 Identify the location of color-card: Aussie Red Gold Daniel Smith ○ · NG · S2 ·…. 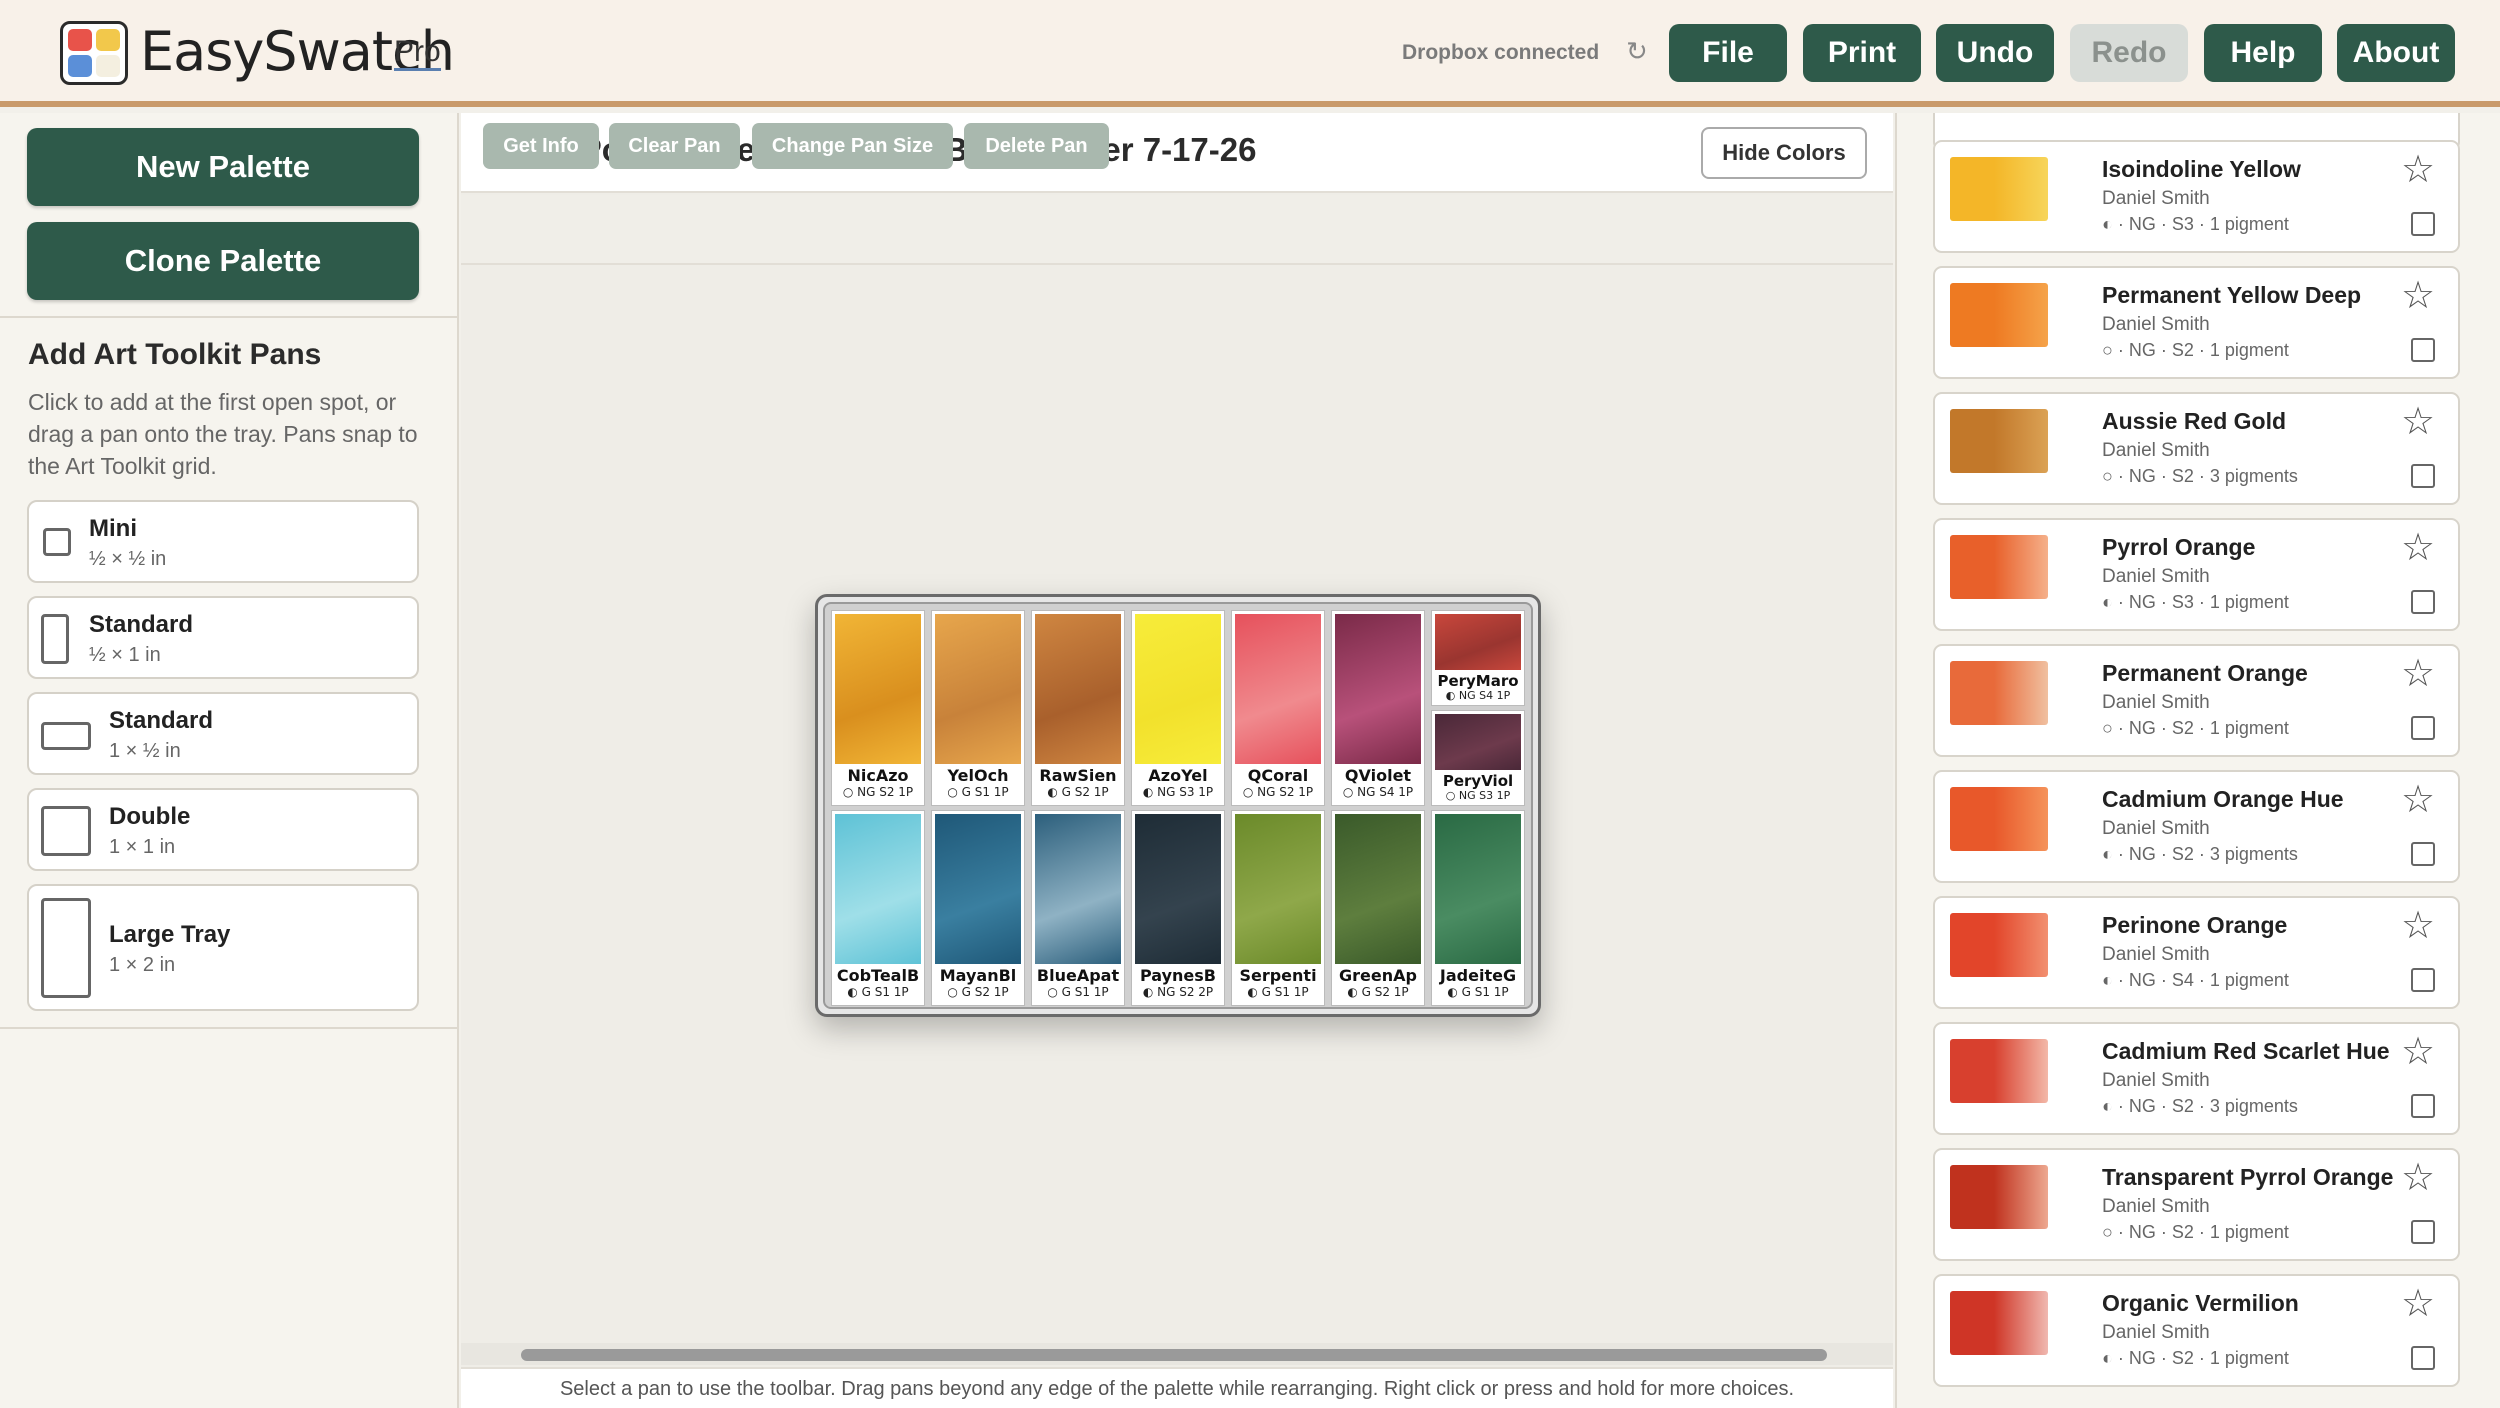
(2196, 448).